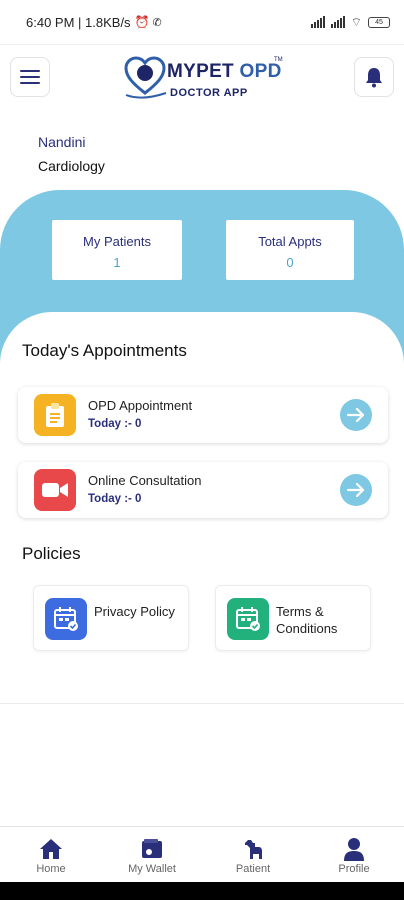 This screenshot has height=900, width=404. I want to click on nav-profile: Profile, so click(354, 855).